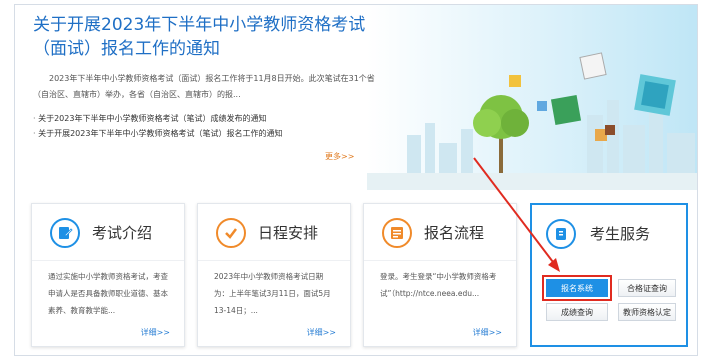  Describe the element at coordinates (454, 233) in the screenshot. I see `card-title: 报名流程` at that location.